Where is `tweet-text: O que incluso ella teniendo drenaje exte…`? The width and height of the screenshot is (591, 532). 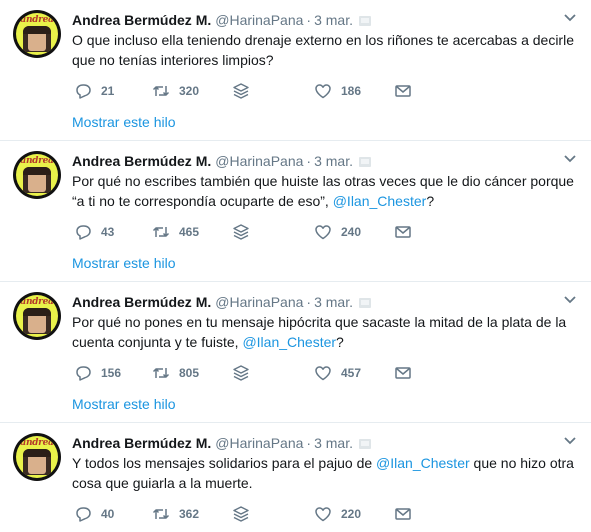 tweet-text: O que incluso ella teniendo drenaje exte… is located at coordinates (324, 50).